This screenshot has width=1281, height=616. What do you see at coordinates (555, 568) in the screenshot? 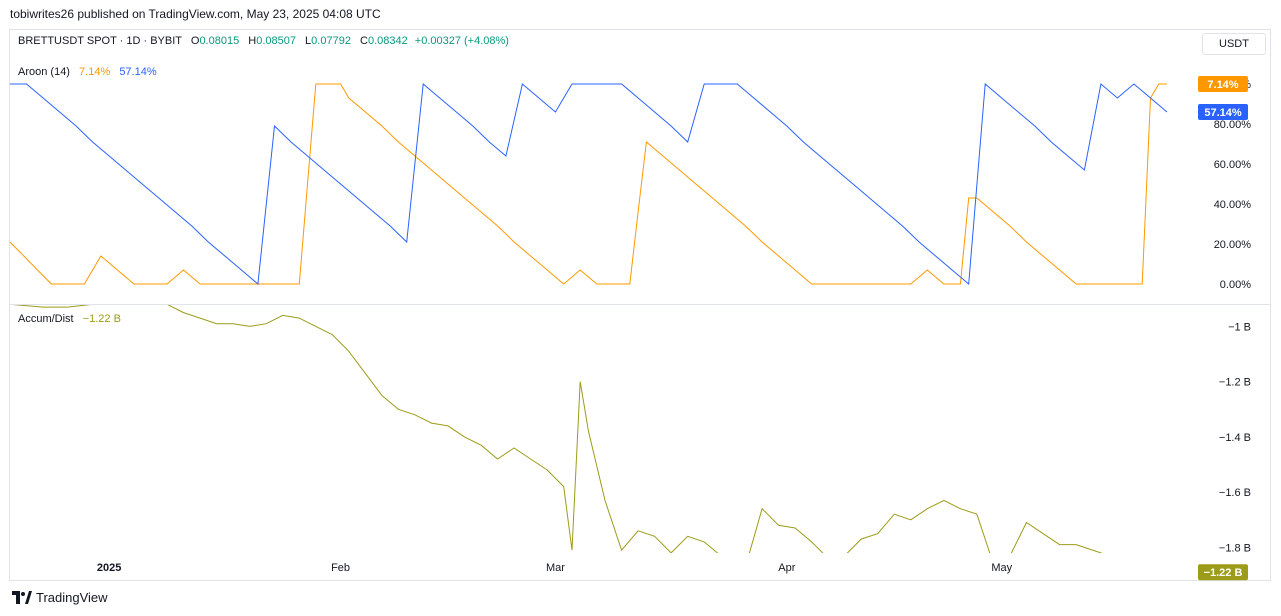
I see `x-axis-label: Mar` at bounding box center [555, 568].